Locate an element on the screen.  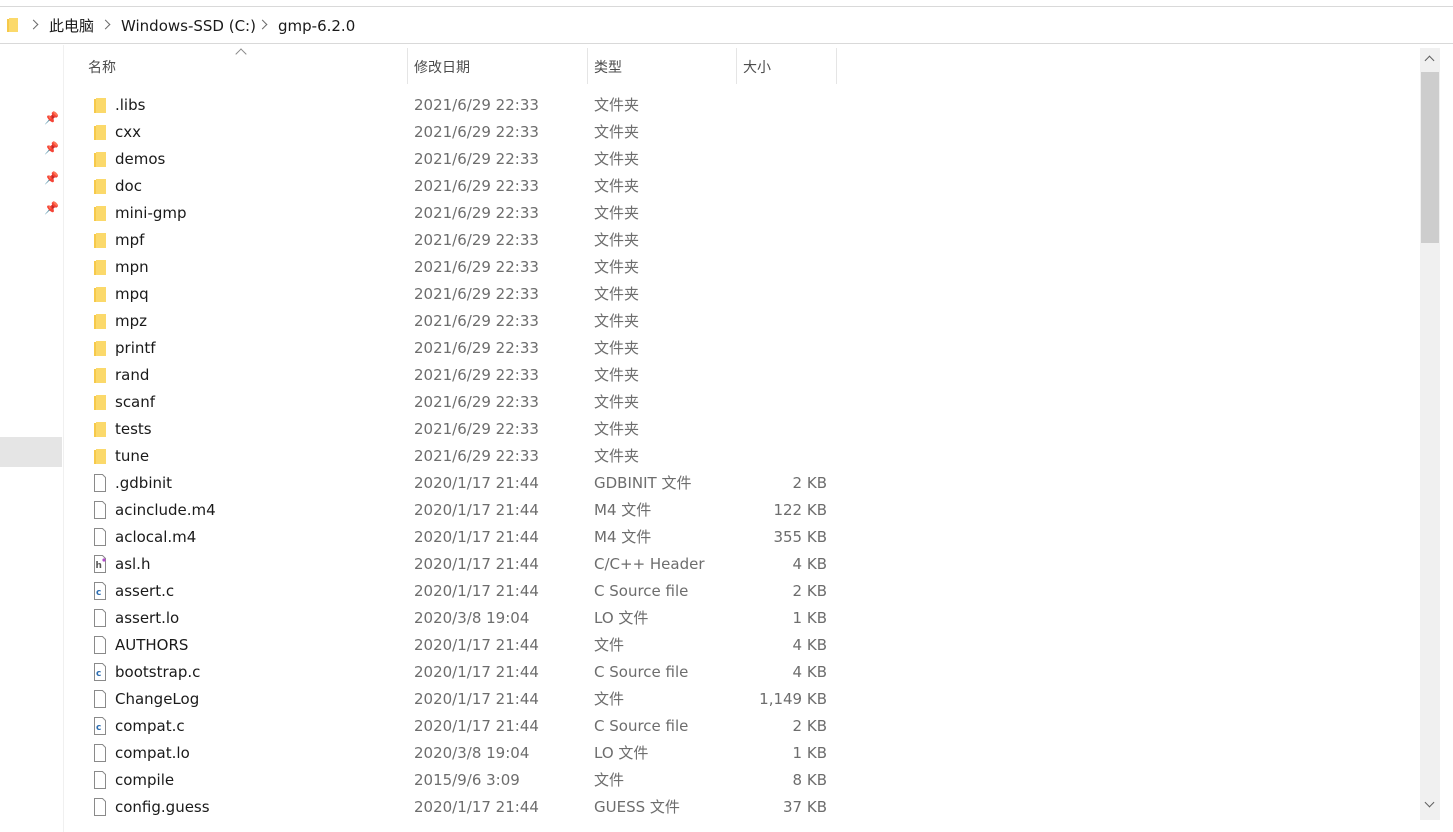
file-name: rand is located at coordinates (132, 375).